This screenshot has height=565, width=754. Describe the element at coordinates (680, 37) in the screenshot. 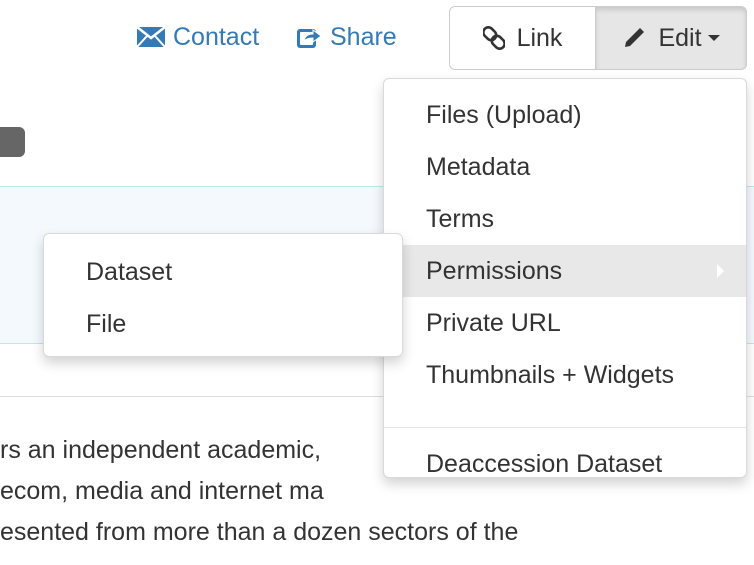

I see `edit-label: Edit` at that location.